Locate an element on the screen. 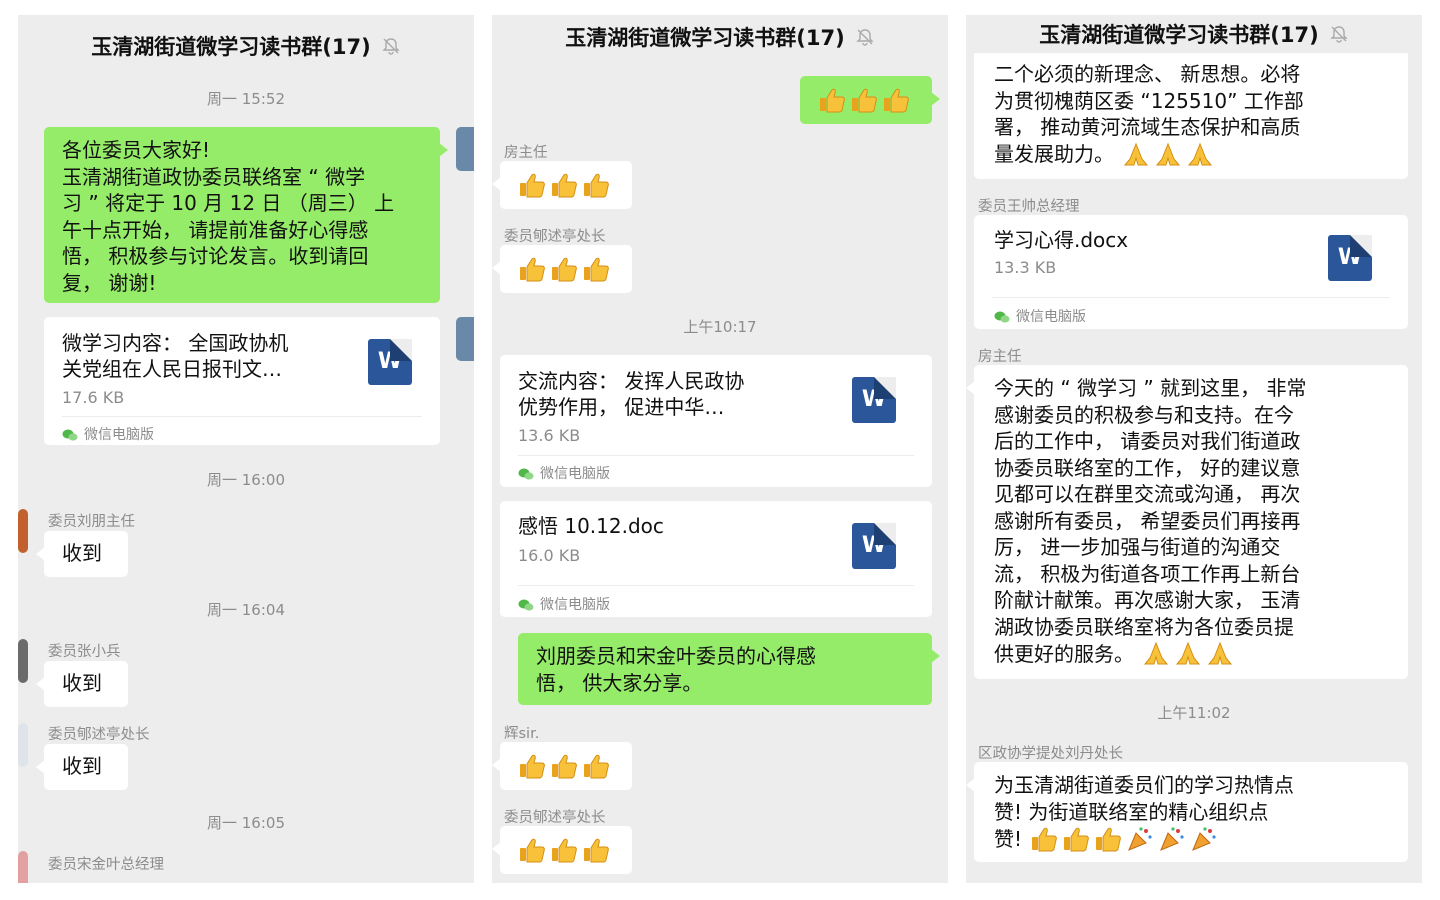  sender-name: 区政协学提处刘丹处长 is located at coordinates (1050, 754).